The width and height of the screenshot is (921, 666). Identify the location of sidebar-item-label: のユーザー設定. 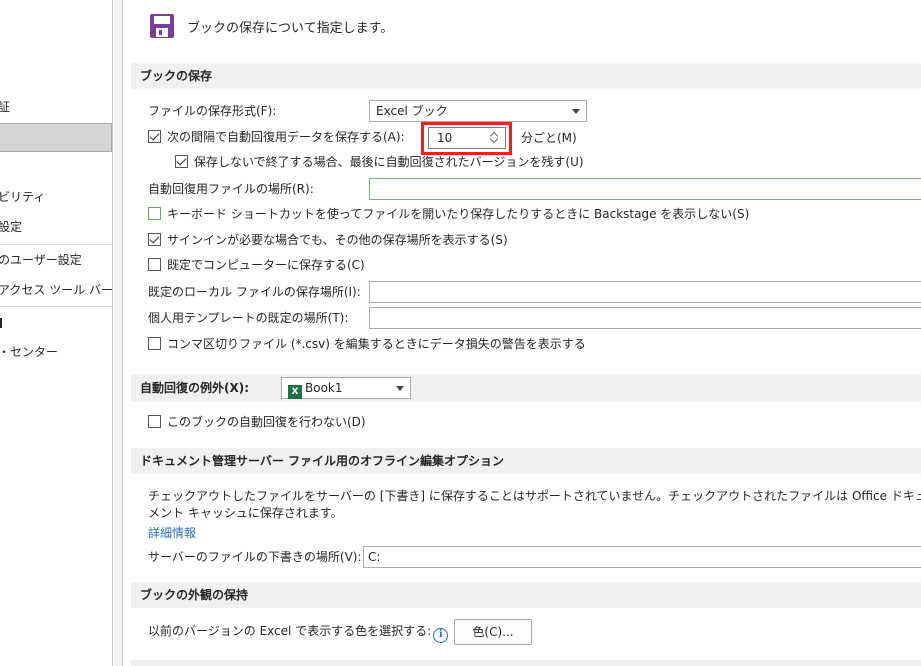
(41, 260).